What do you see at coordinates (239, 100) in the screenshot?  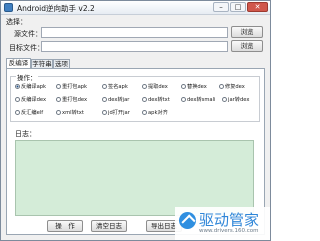 I see `radio-label: jar转dex` at bounding box center [239, 100].